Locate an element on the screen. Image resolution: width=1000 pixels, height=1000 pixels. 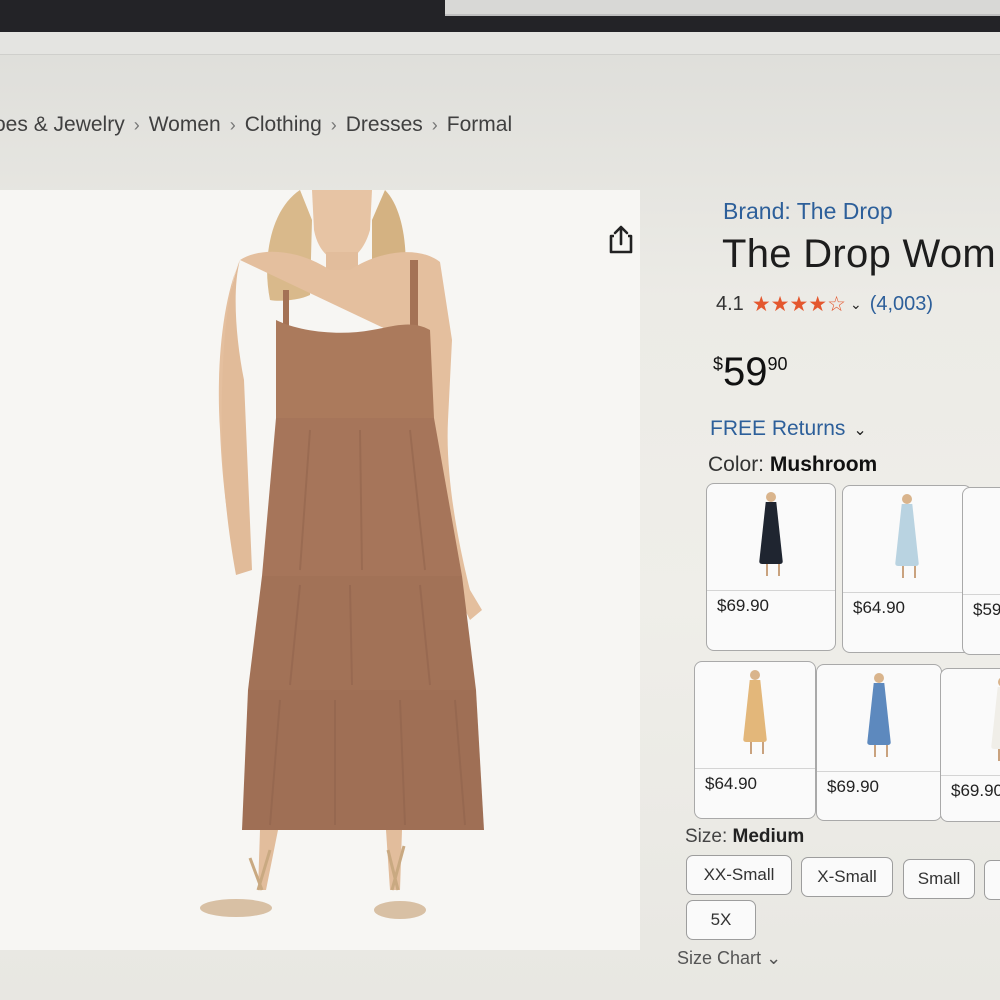
color-swatch: $59 is located at coordinates (981, 571).